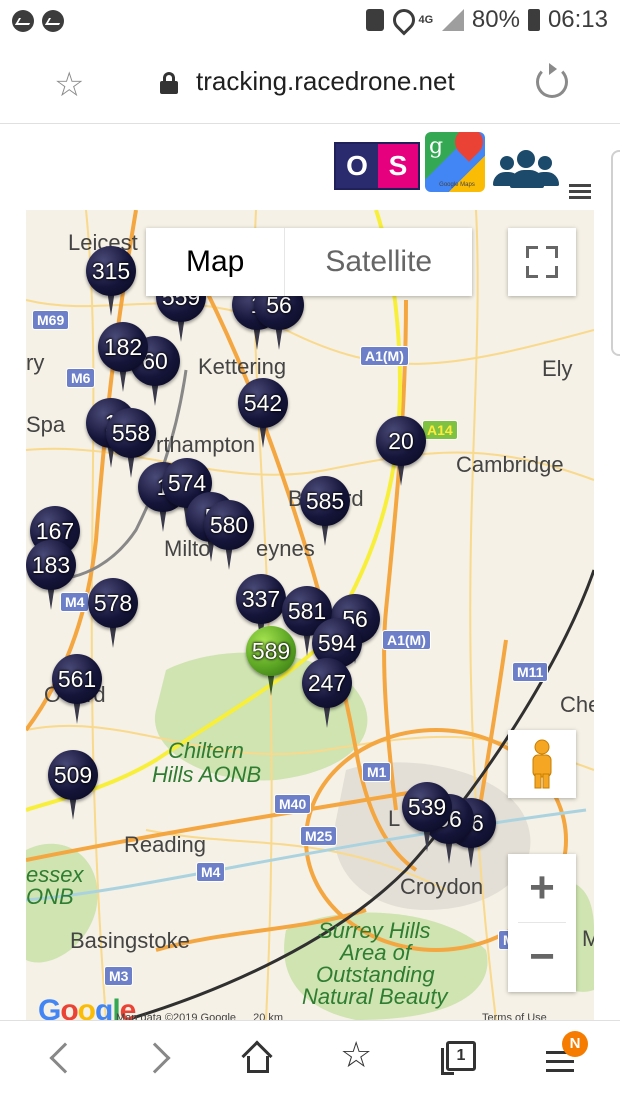  I want to click on marker-label: 315, so click(111, 271).